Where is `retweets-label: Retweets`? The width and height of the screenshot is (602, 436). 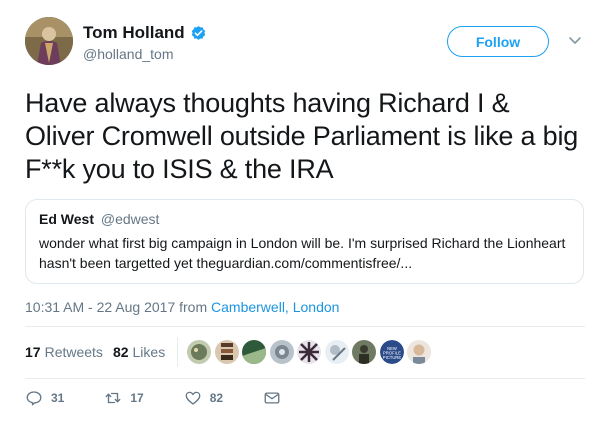
retweets-label: Retweets is located at coordinates (73, 352).